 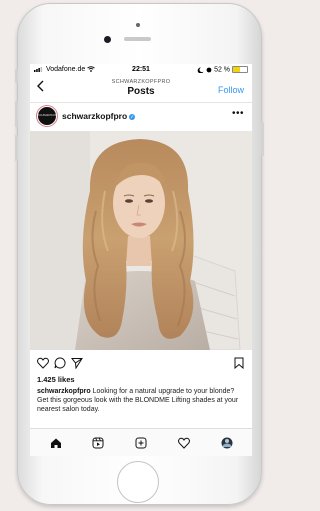 I want to click on volume-up-button, so click(x=16, y=114).